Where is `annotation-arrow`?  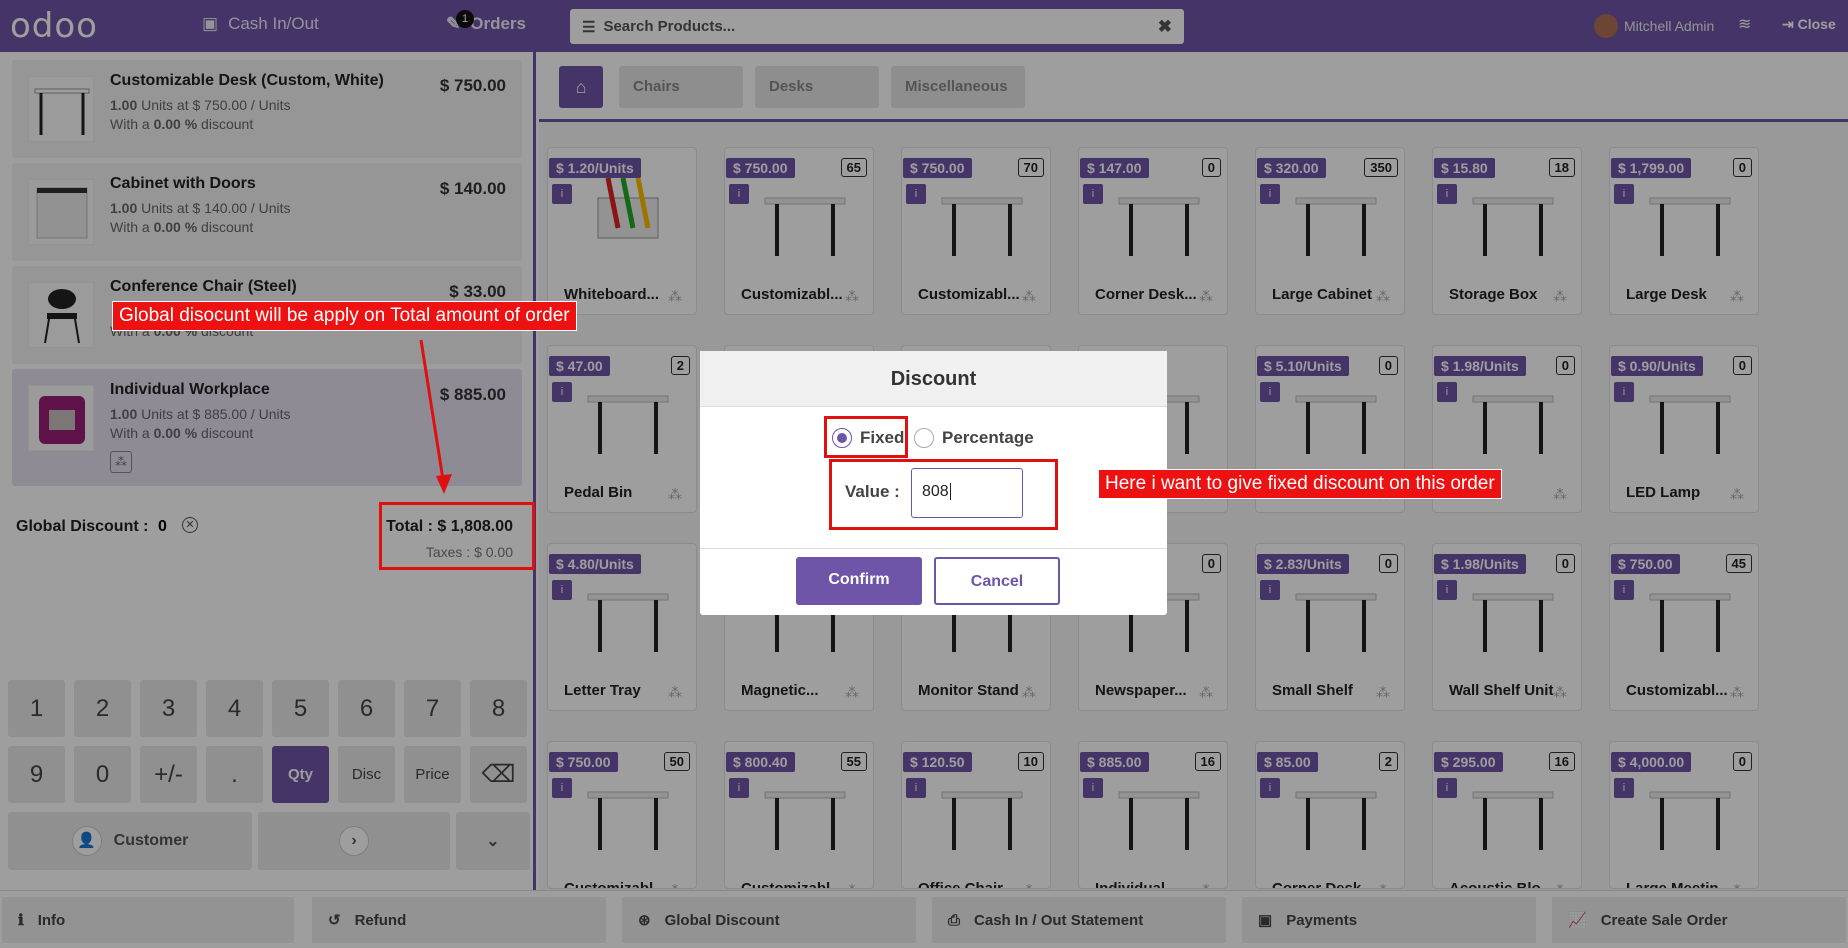
annotation-arrow is located at coordinates (435, 416).